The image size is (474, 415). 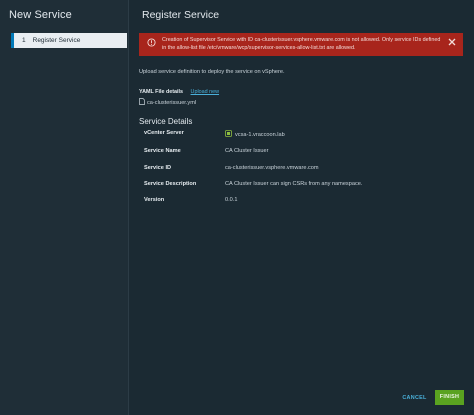 What do you see at coordinates (56, 40) in the screenshot?
I see `step-label: Register Service` at bounding box center [56, 40].